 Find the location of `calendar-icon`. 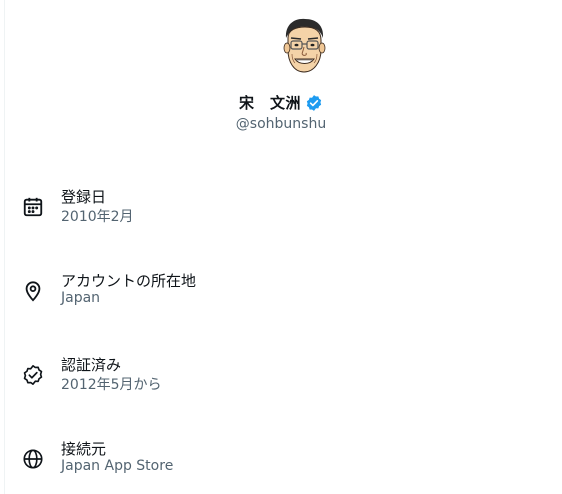

calendar-icon is located at coordinates (33, 207).